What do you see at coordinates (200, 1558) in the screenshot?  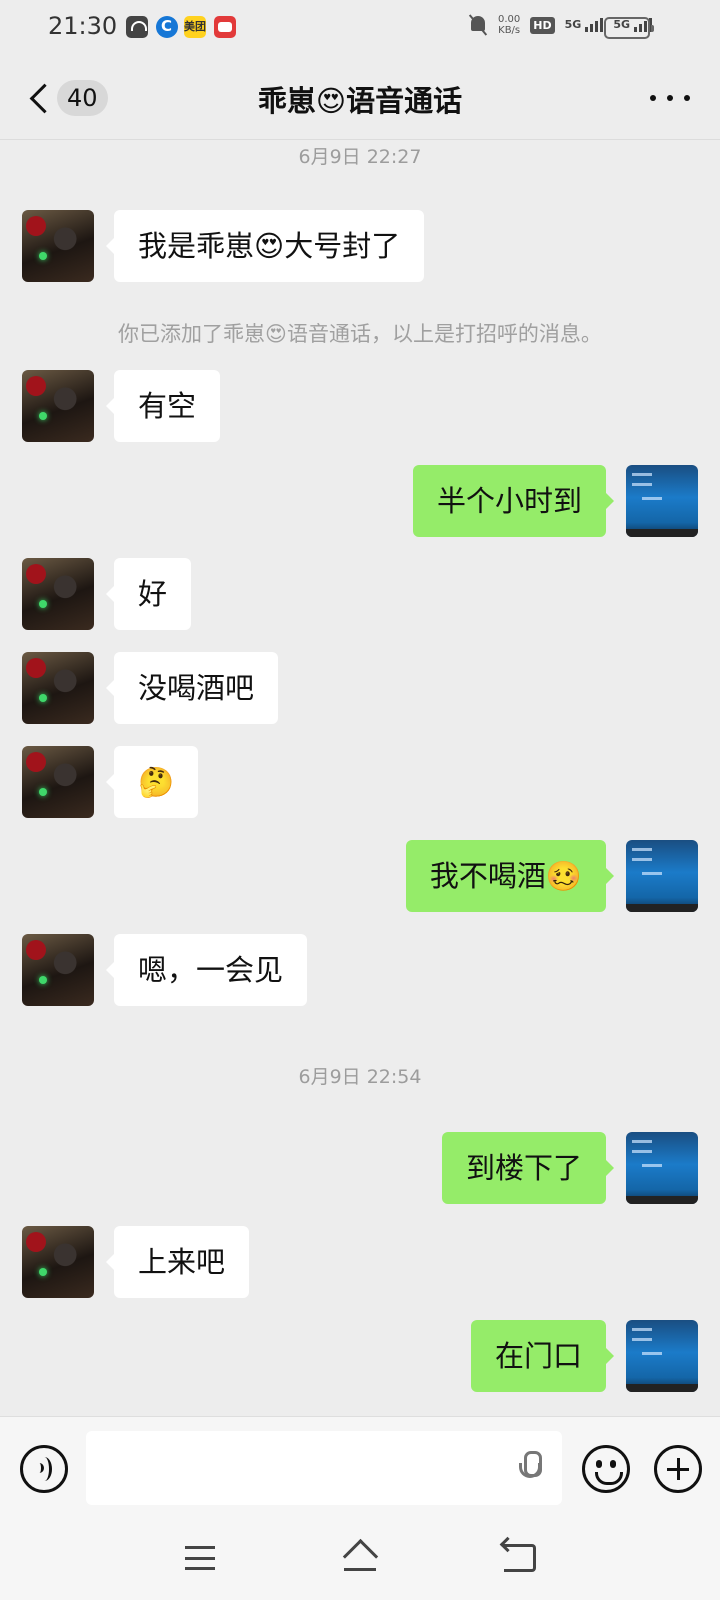 I see `menu-icon` at bounding box center [200, 1558].